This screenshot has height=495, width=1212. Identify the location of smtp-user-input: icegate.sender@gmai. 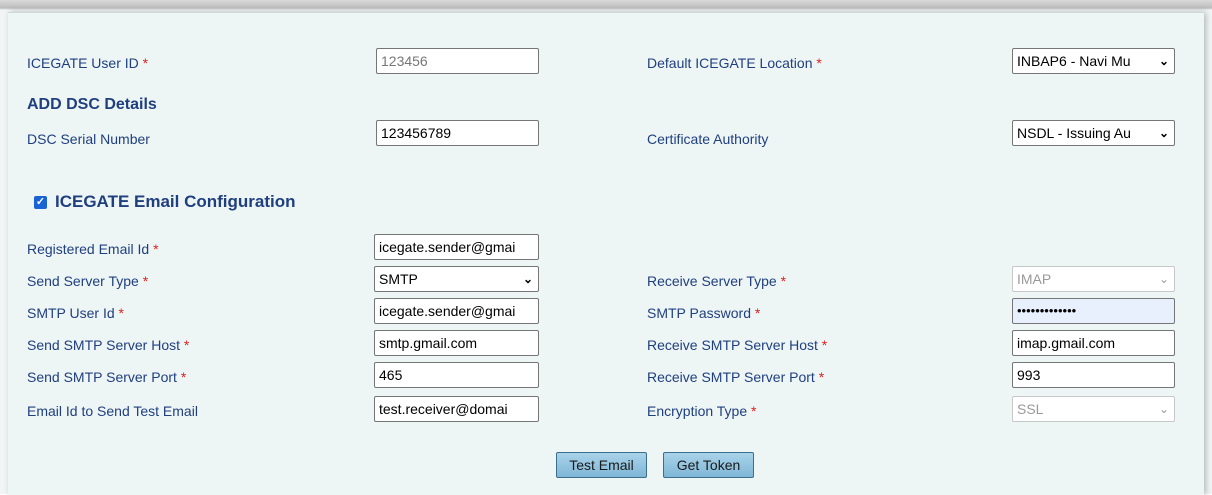
(456, 311).